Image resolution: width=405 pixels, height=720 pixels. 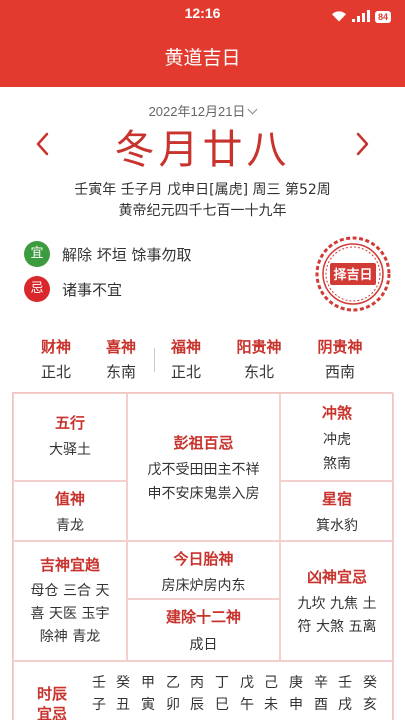 I want to click on cell-body: 除神 青龙, so click(x=70, y=637).